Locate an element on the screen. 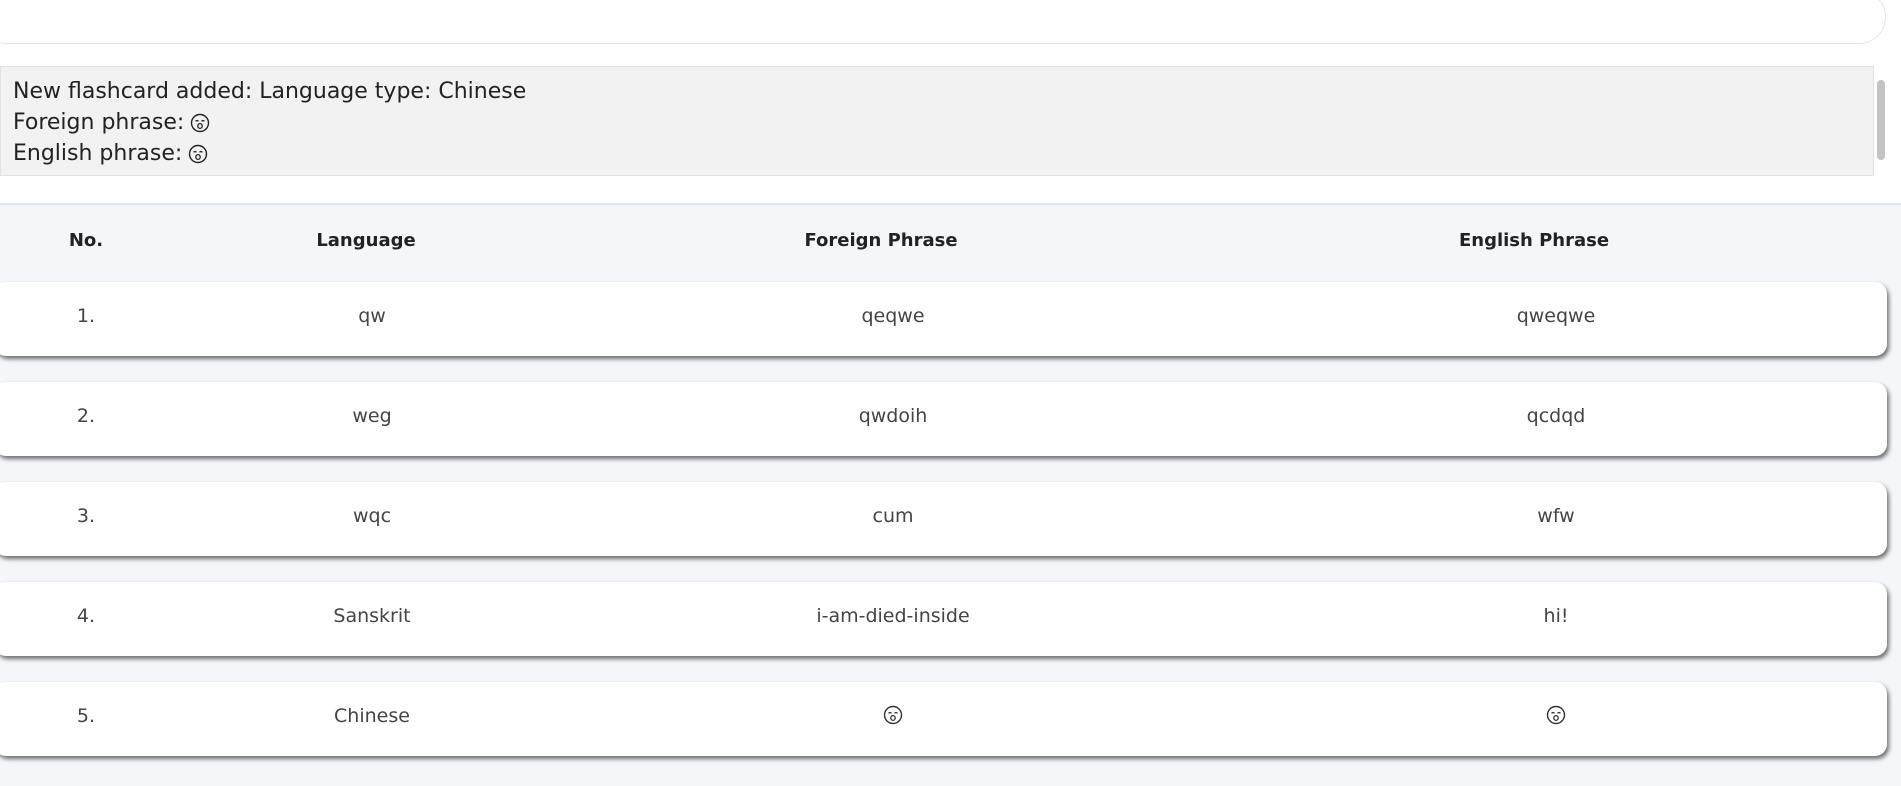 The image size is (1901, 786). header-foreign-phrase: Foreign Phrase is located at coordinates (881, 240).